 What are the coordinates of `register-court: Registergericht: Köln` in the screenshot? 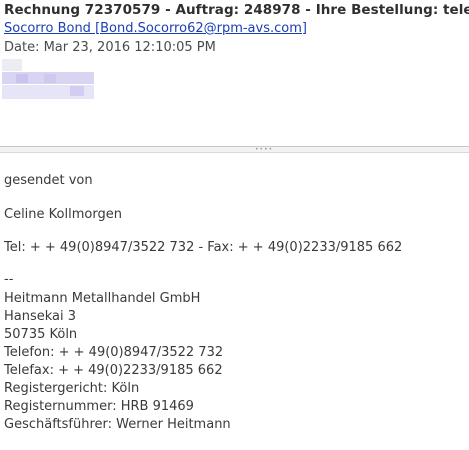 It's located at (72, 388).